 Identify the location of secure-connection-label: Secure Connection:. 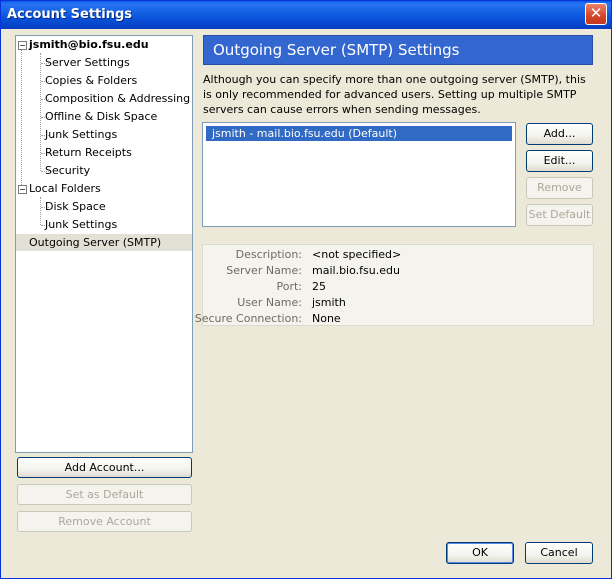
(248, 318).